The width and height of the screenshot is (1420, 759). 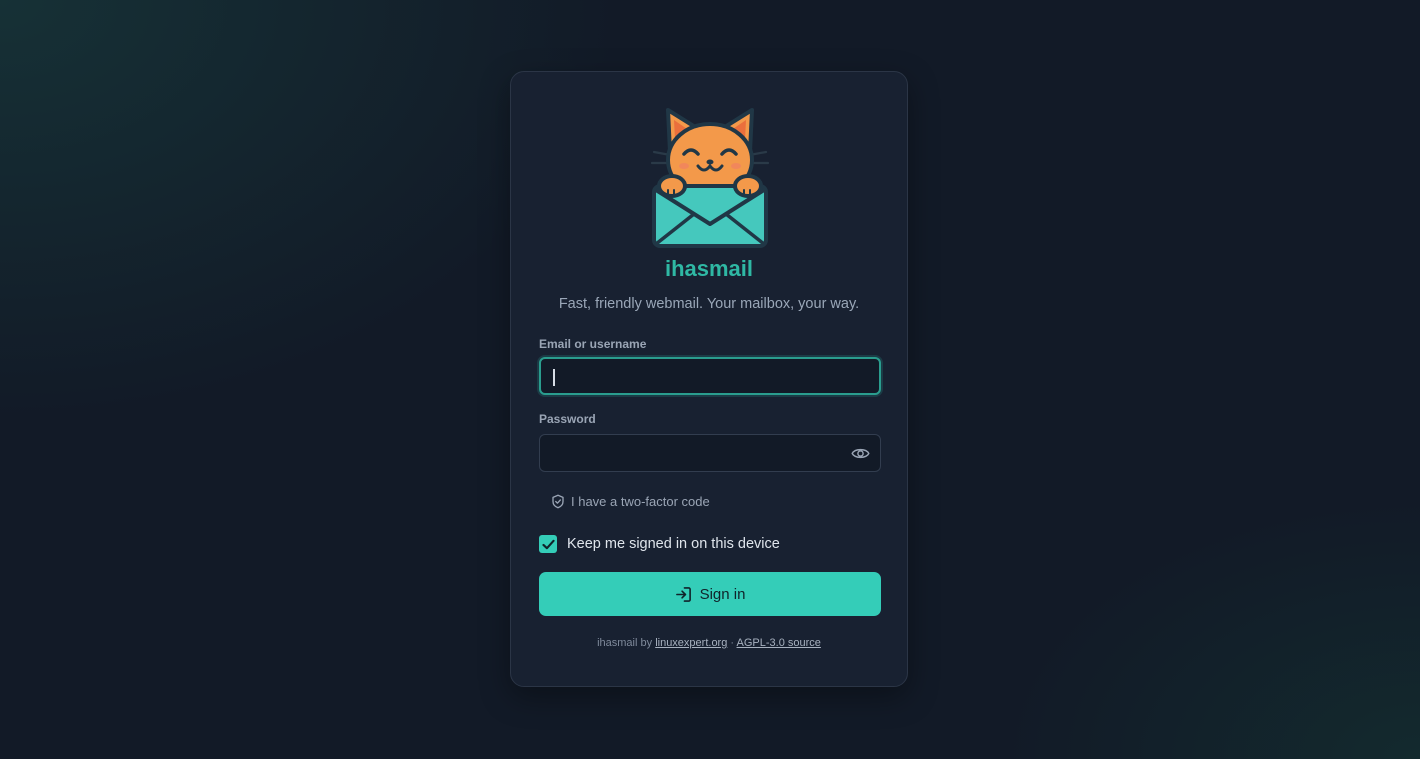 What do you see at coordinates (710, 376) in the screenshot?
I see `username-input` at bounding box center [710, 376].